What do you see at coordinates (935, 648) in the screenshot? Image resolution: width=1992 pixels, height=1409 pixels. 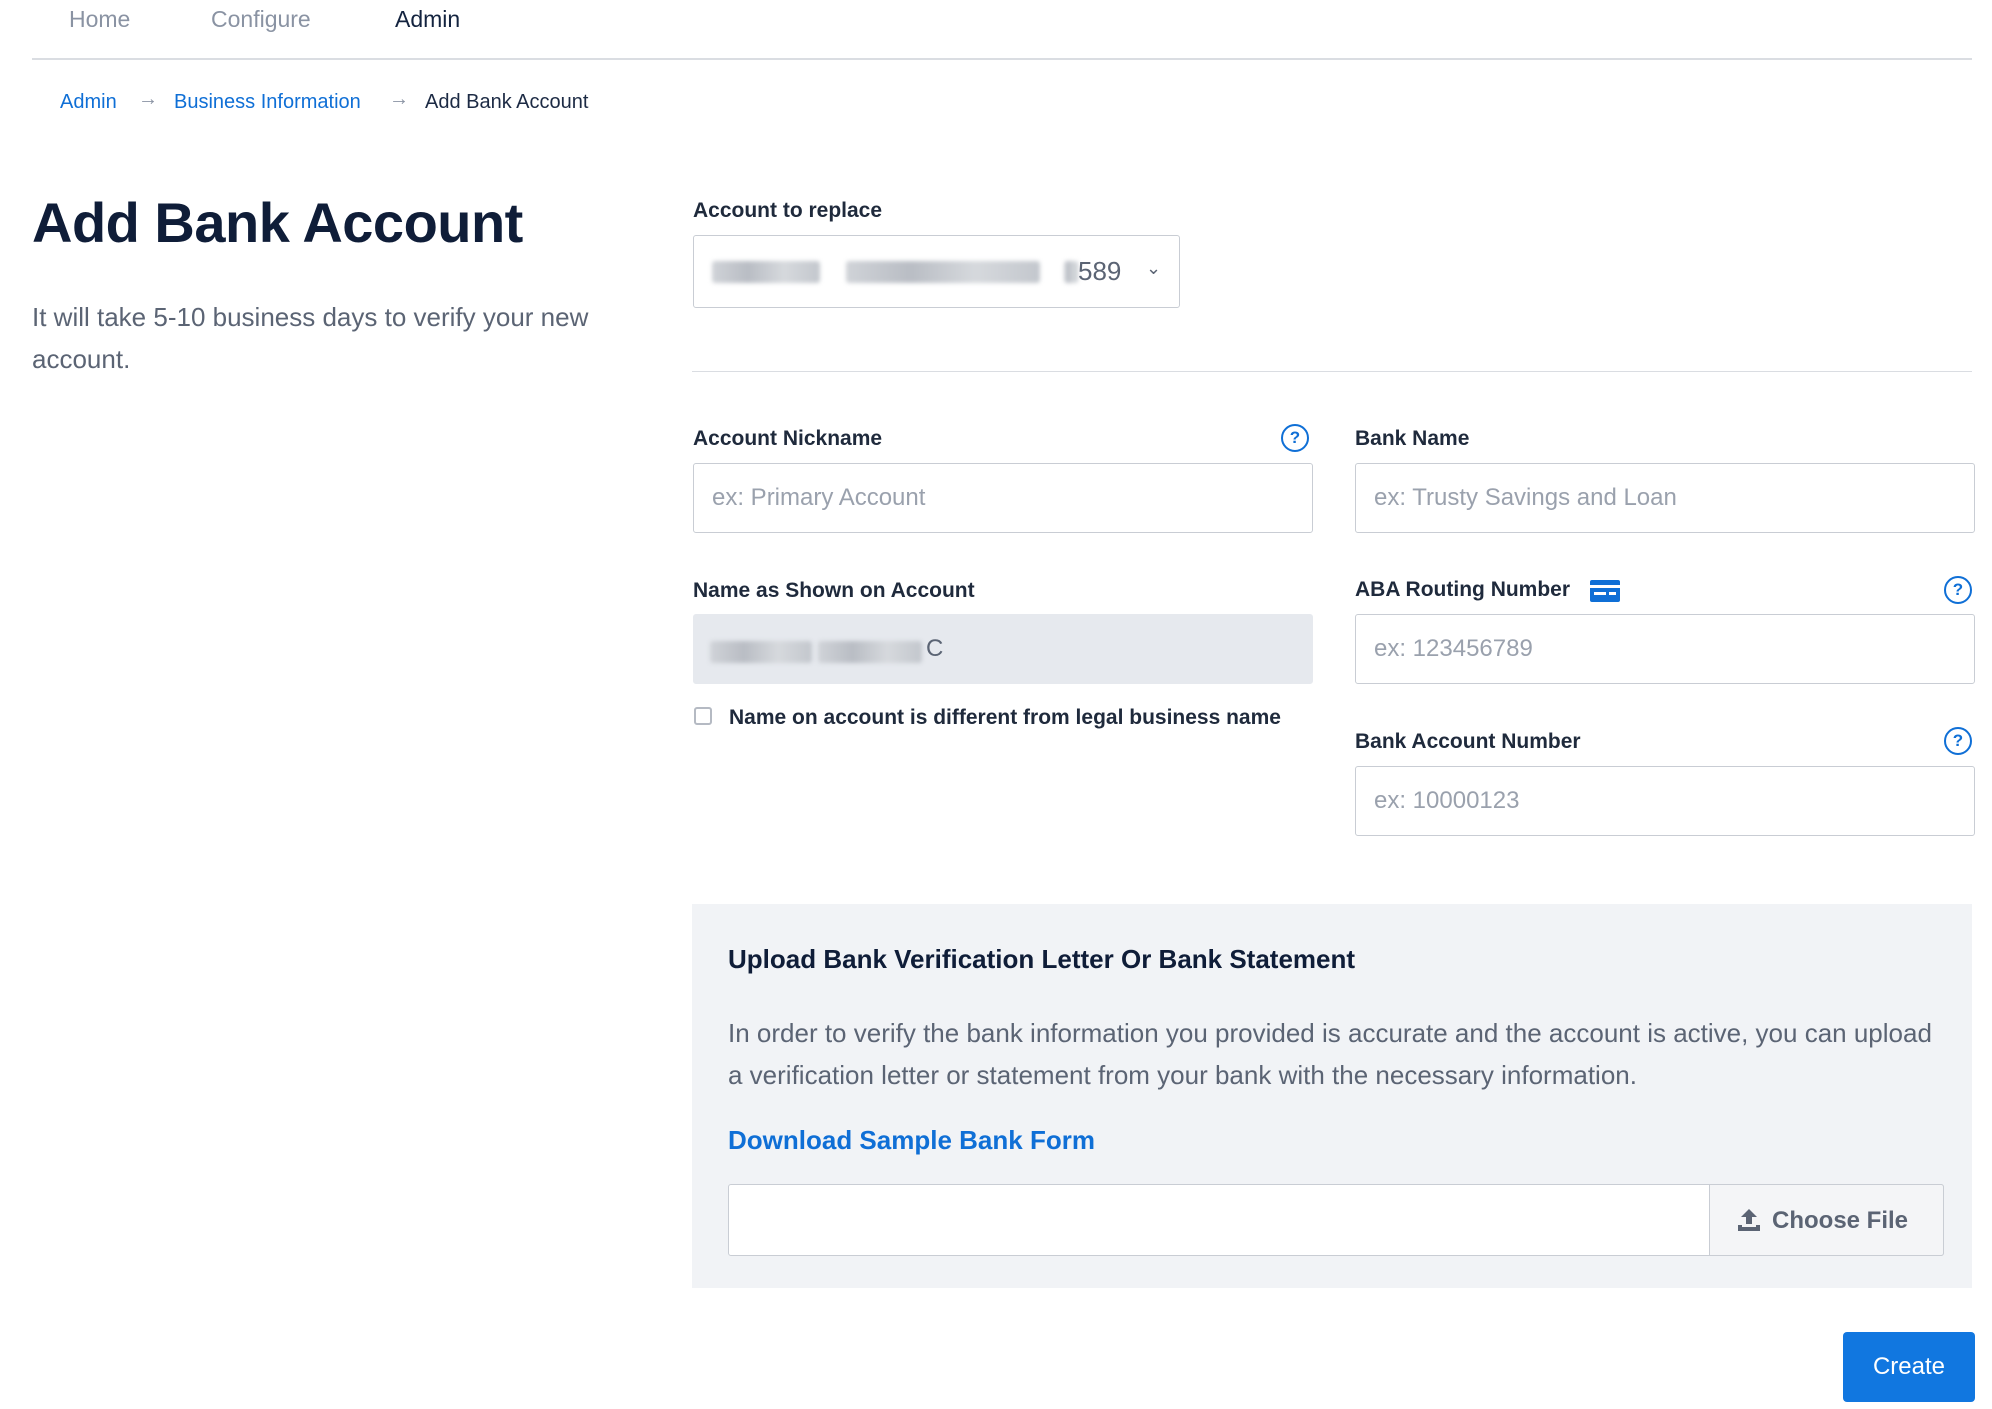 I see `name-on-account-value: C` at bounding box center [935, 648].